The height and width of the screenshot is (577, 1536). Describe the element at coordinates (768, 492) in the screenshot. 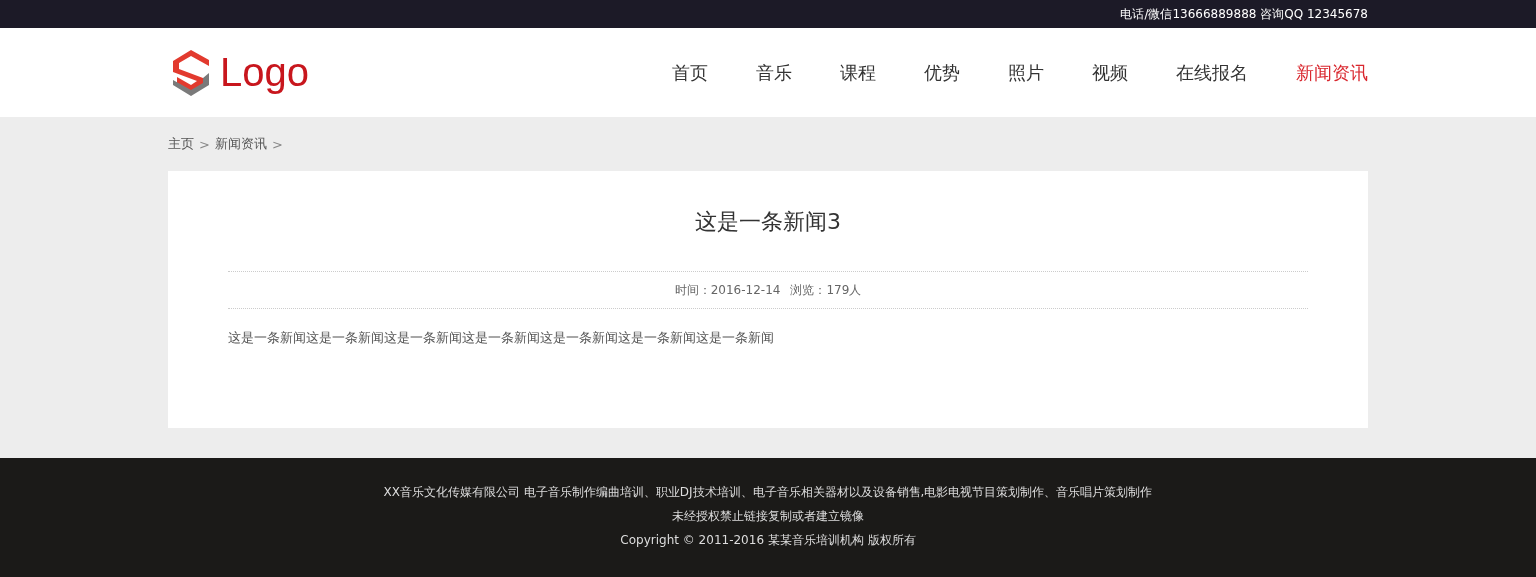

I see `footer-text: XX音乐文化传媒有限公司 电子音乐制作编曲培训、职业DJ技术培训、电子音乐相关器材以及设备销售,电影电视节目策划制作、音乐唱片策划制作` at that location.